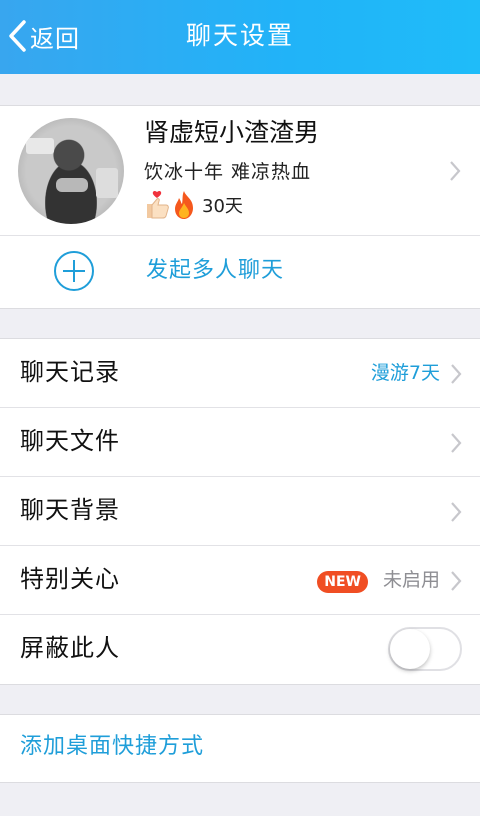 This screenshot has height=816, width=480. Describe the element at coordinates (240, 580) in the screenshot. I see `special-care-row: 特别关心 NEW 未启用` at that location.